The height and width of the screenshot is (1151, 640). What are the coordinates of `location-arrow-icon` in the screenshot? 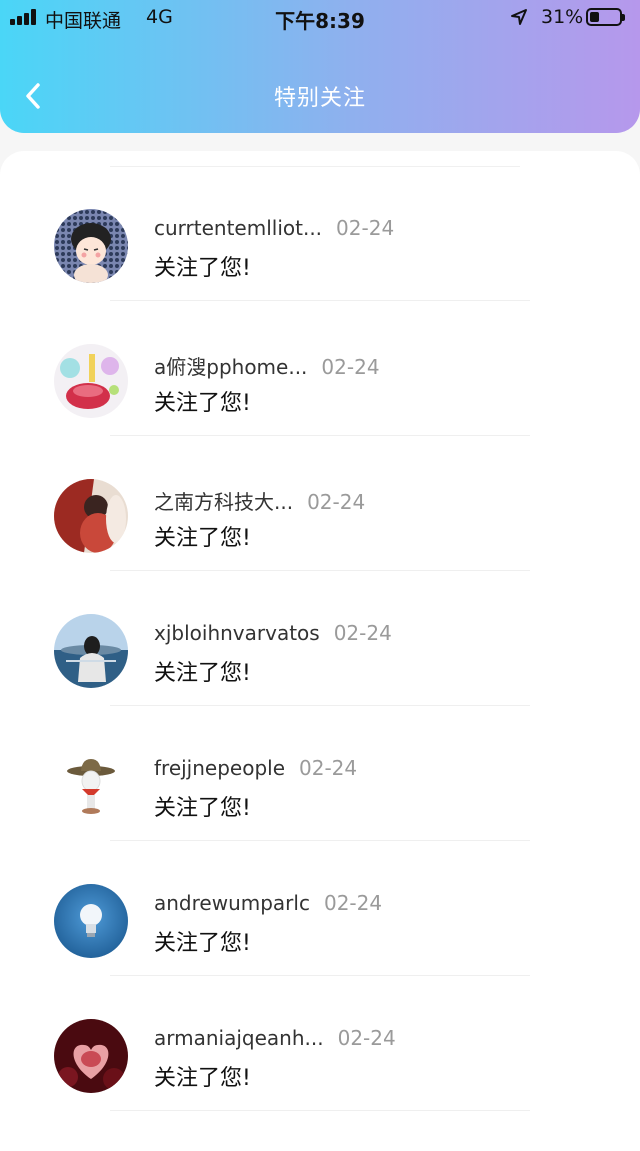 It's located at (519, 17).